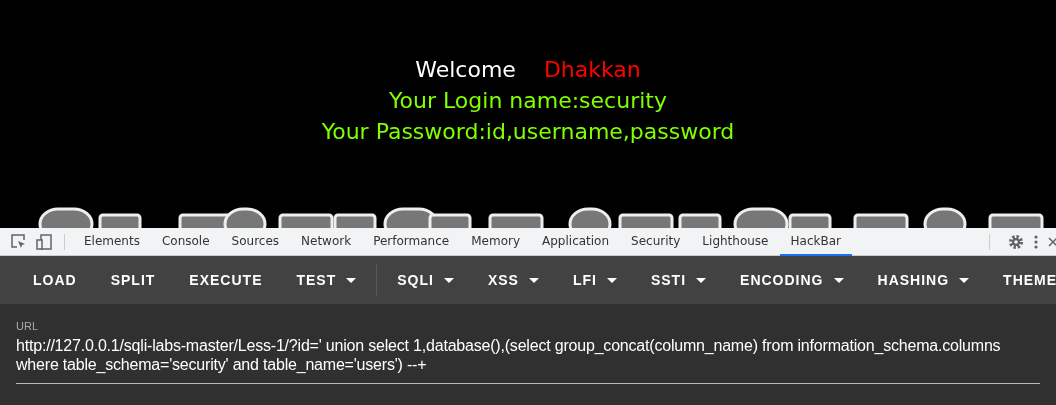  What do you see at coordinates (133, 280) in the screenshot?
I see `toolbar-button: SPLIT` at bounding box center [133, 280].